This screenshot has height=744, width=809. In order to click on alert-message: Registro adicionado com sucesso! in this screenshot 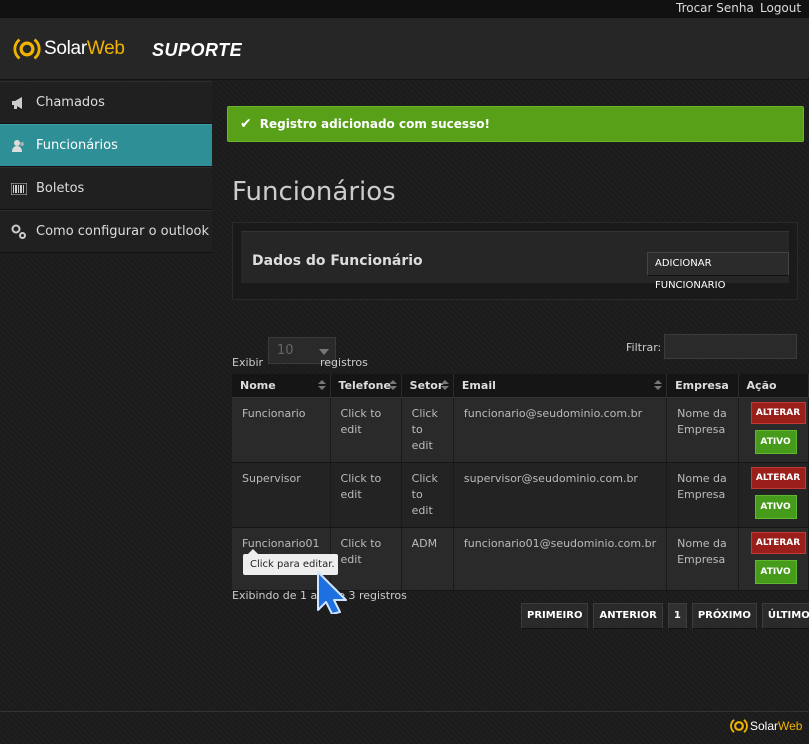, I will do `click(374, 124)`.